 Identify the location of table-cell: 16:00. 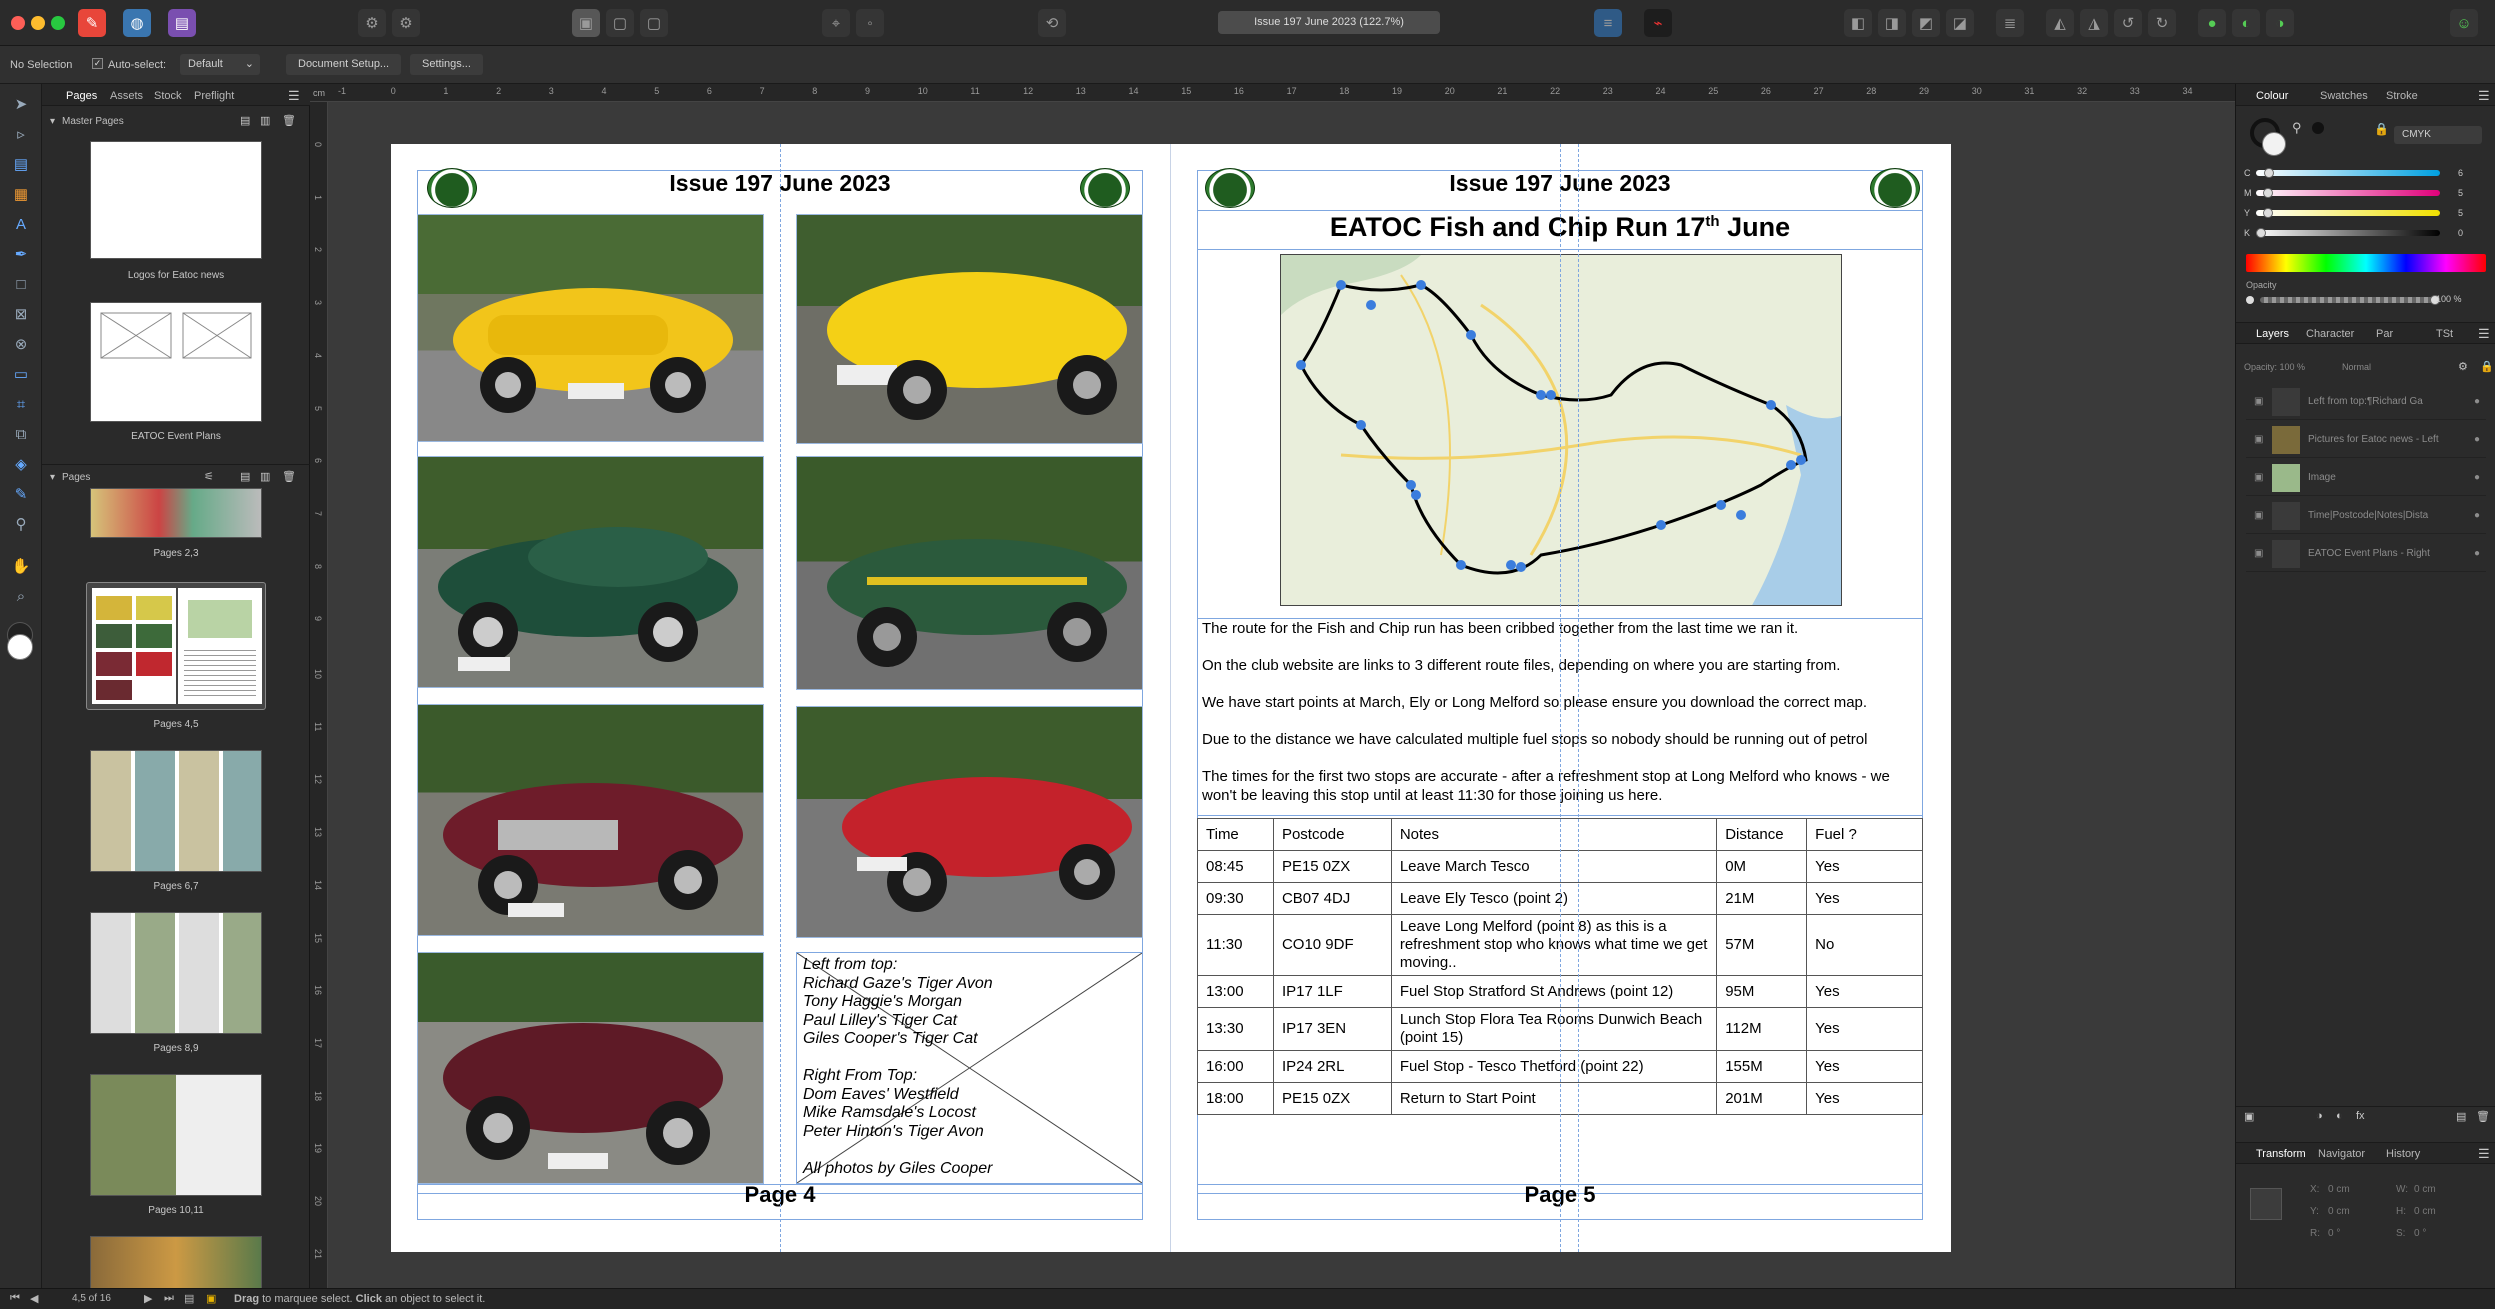
(1235, 1066).